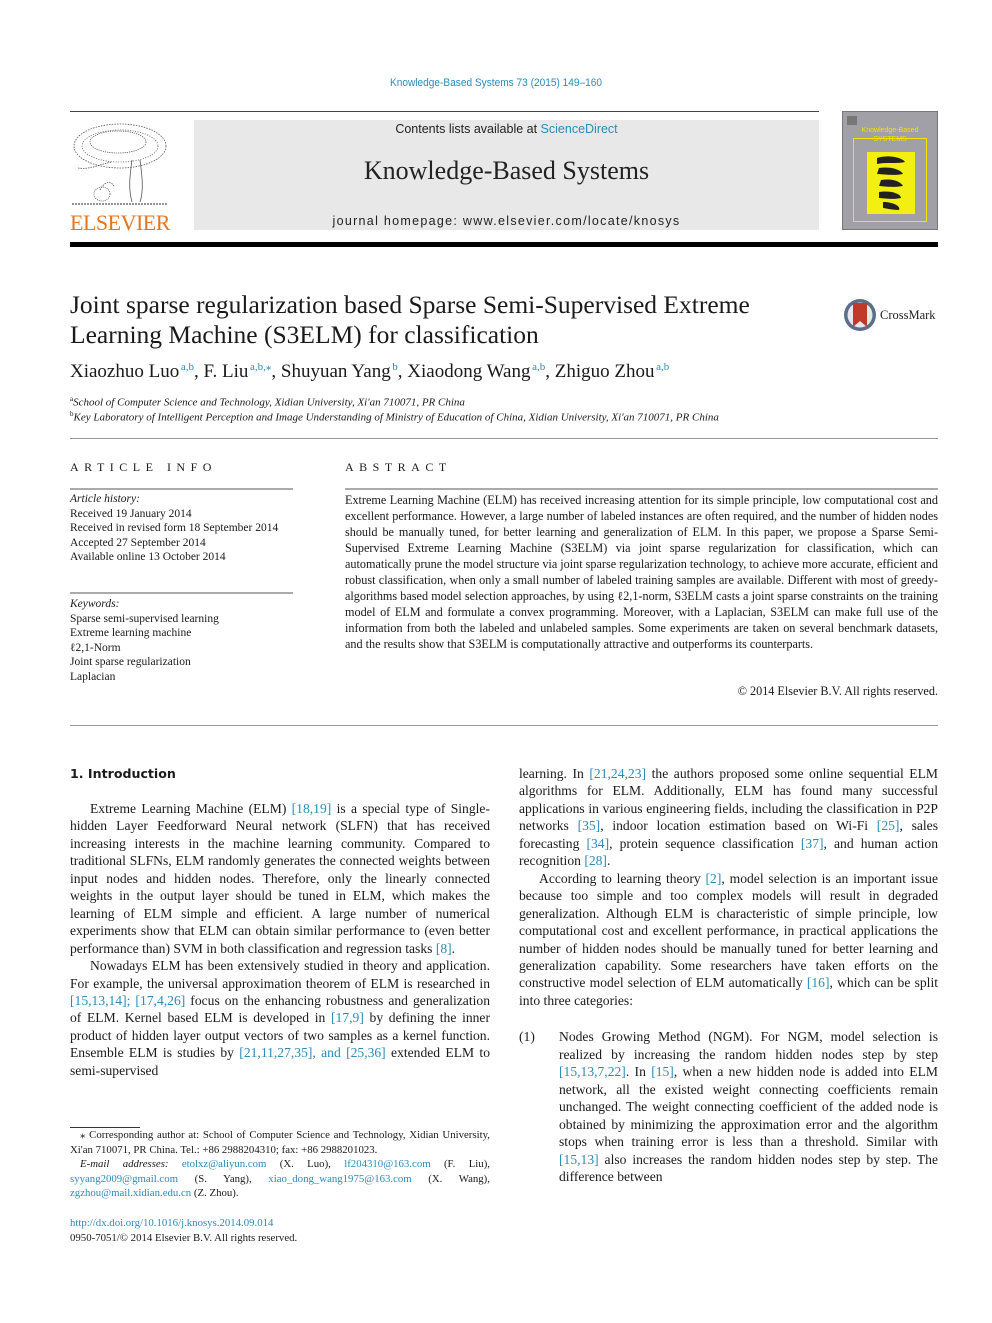 This screenshot has height=1323, width=992. I want to click on keyword: Laplacian, so click(93, 676).